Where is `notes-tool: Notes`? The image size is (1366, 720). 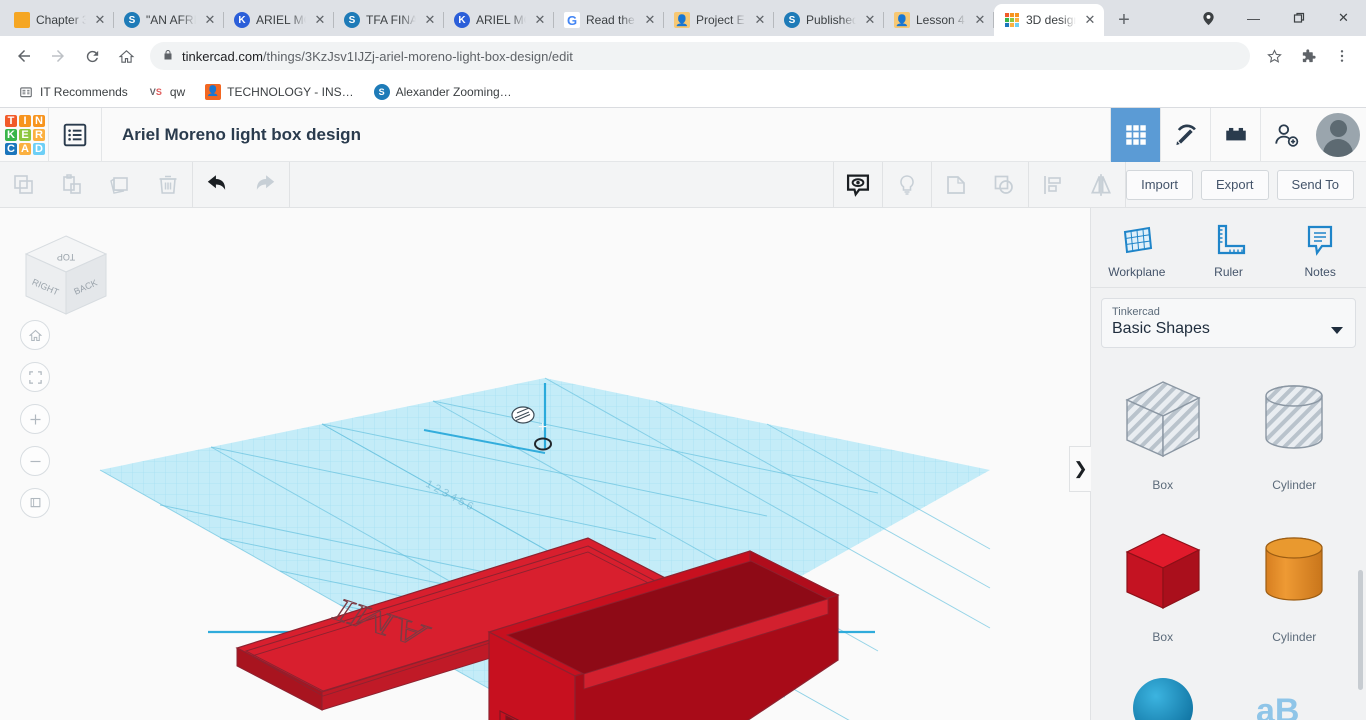
notes-tool: Notes is located at coordinates (1320, 250).